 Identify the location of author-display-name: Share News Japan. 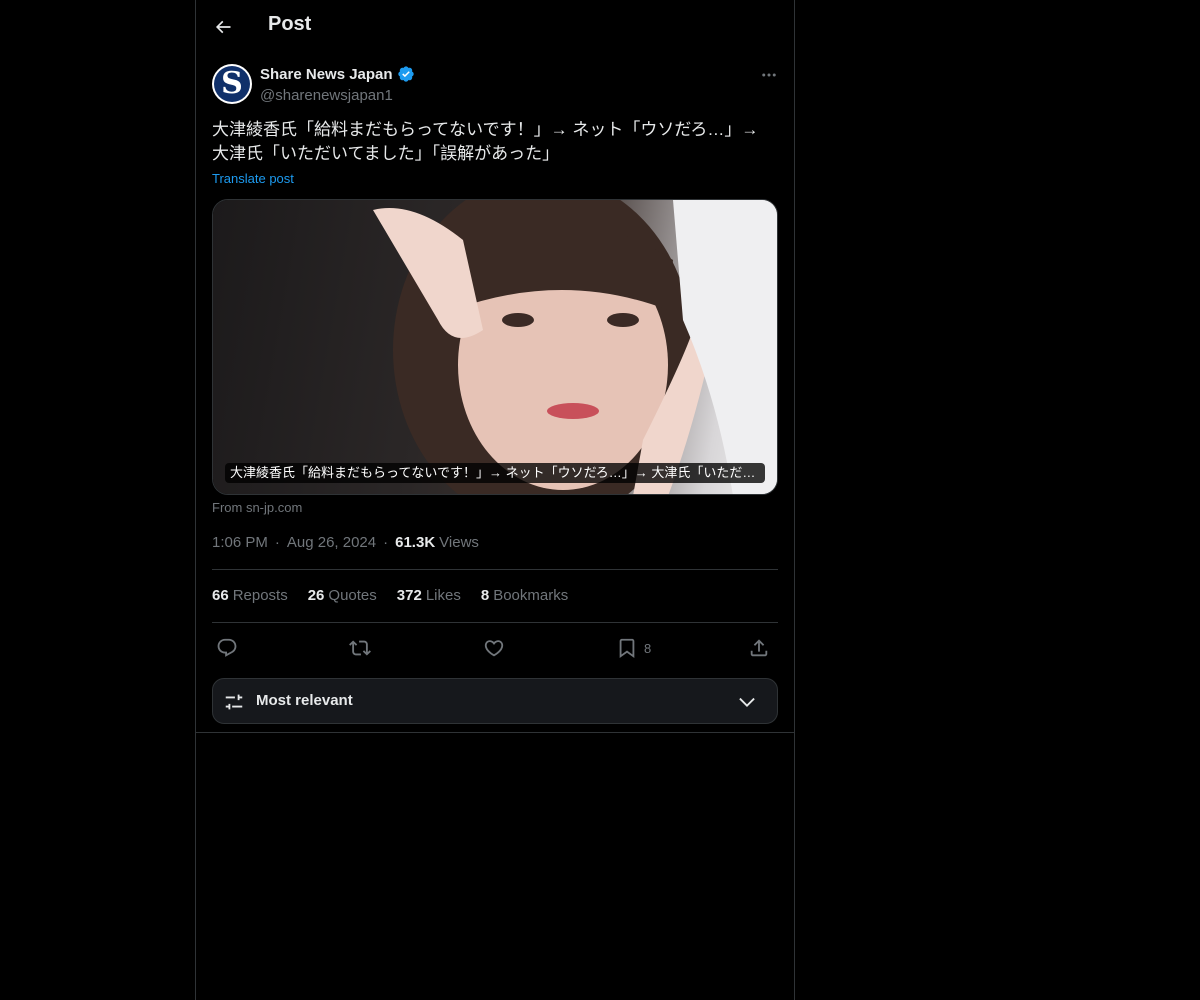
(326, 74).